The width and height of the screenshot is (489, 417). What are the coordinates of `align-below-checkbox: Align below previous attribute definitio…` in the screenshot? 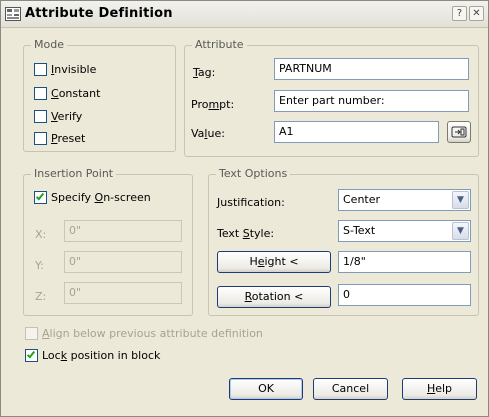 It's located at (144, 333).